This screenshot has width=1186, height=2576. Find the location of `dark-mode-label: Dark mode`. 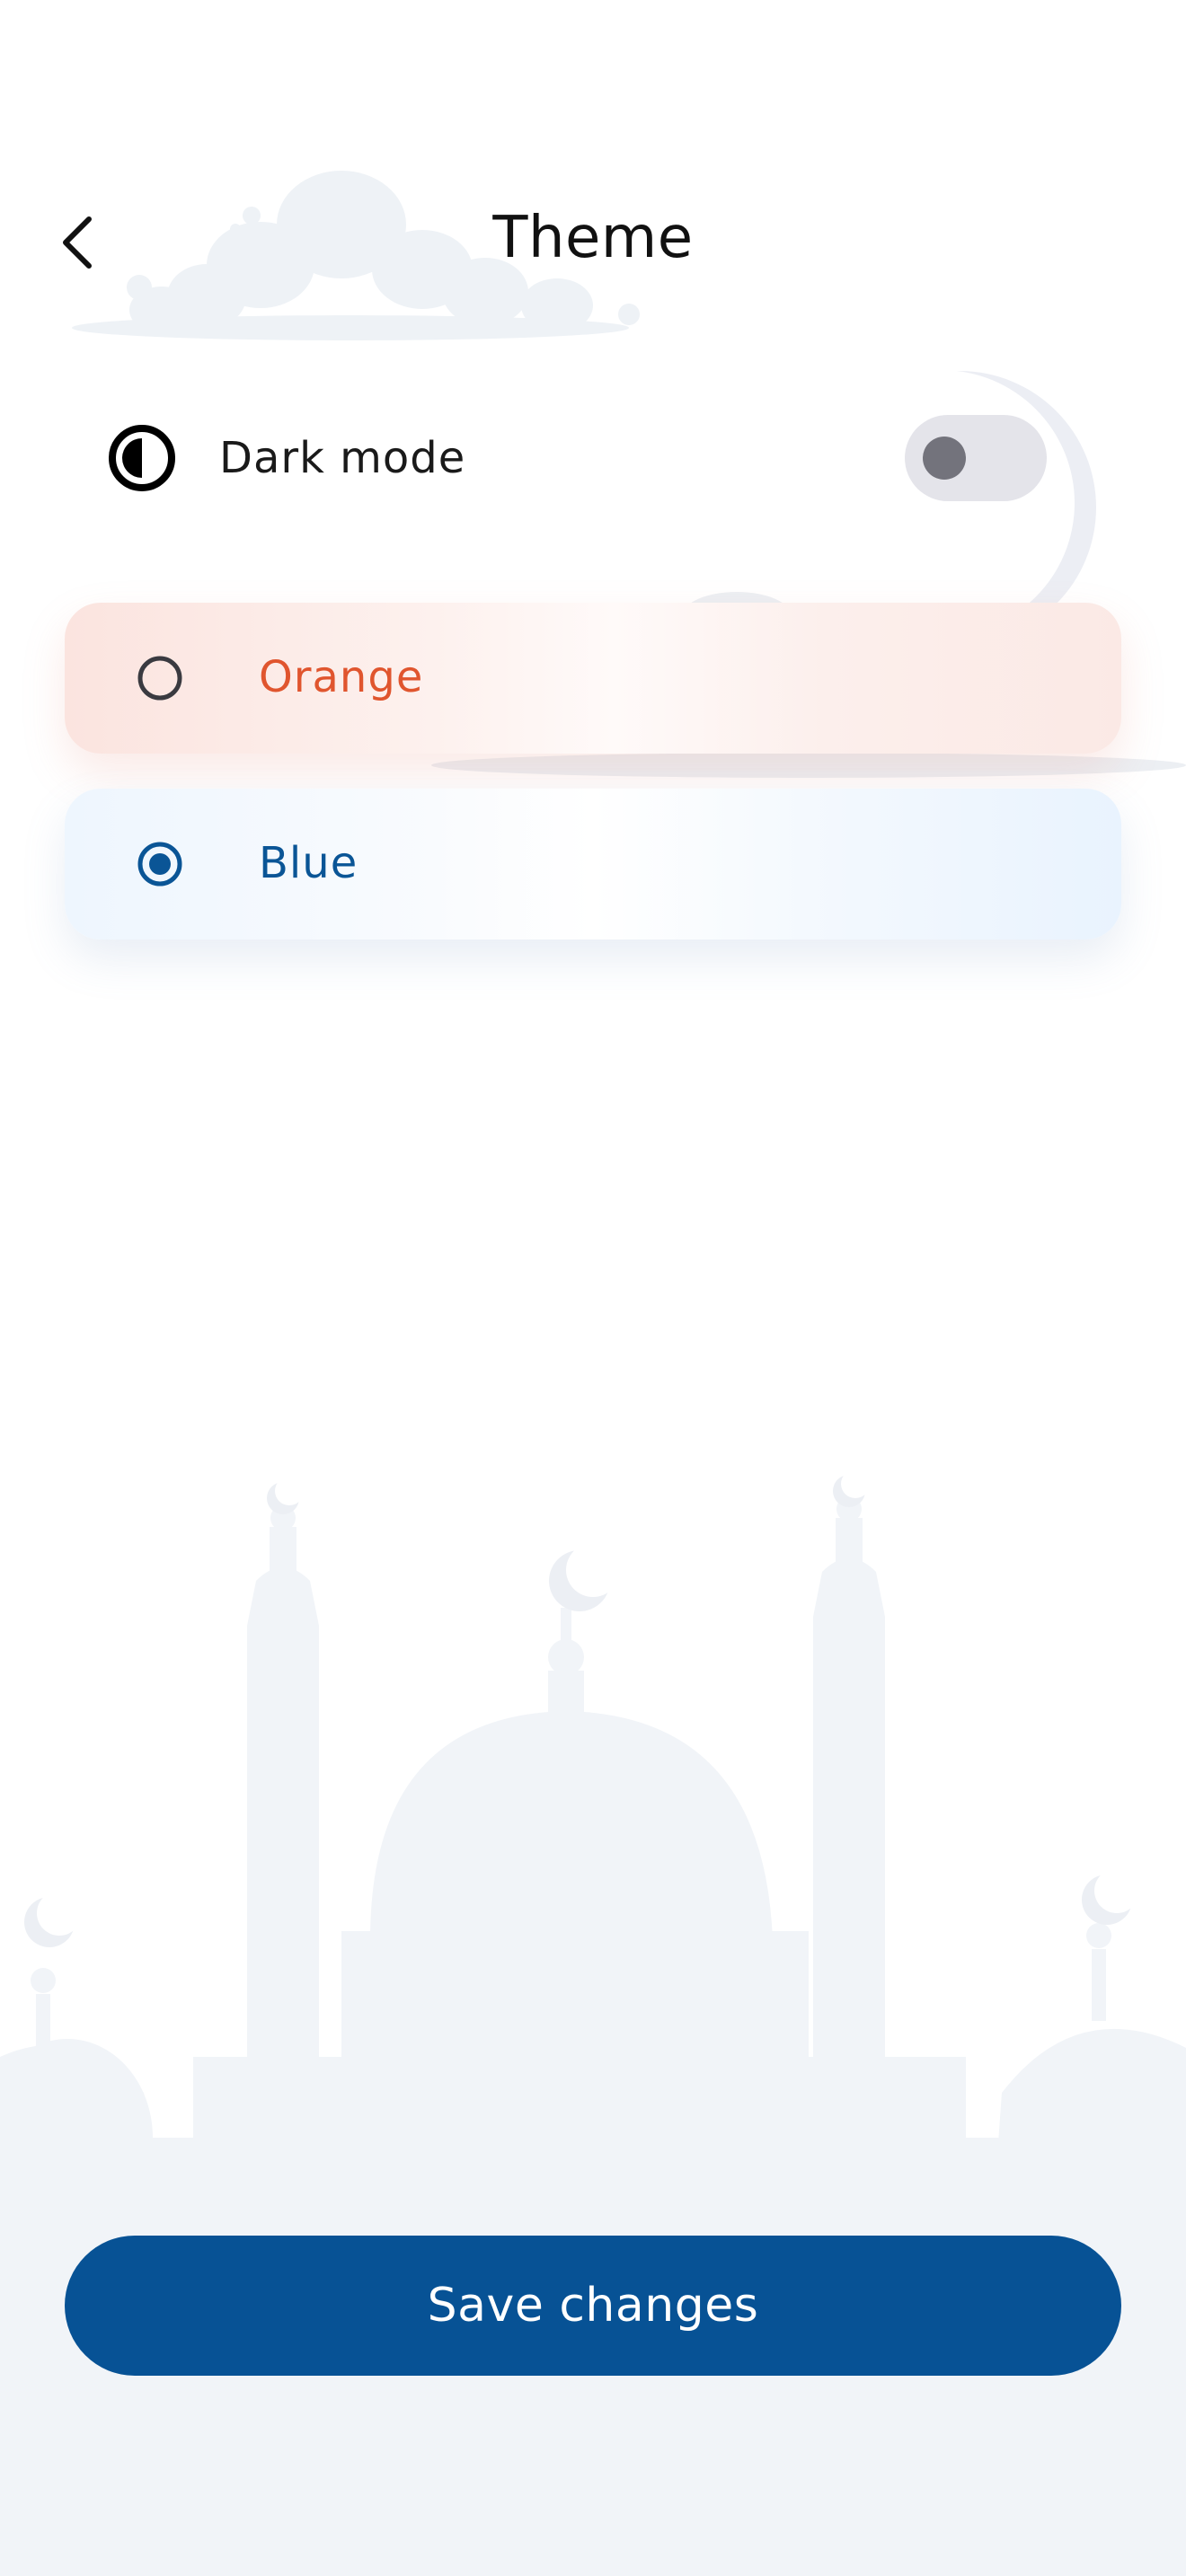

dark-mode-label: Dark mode is located at coordinates (342, 458).